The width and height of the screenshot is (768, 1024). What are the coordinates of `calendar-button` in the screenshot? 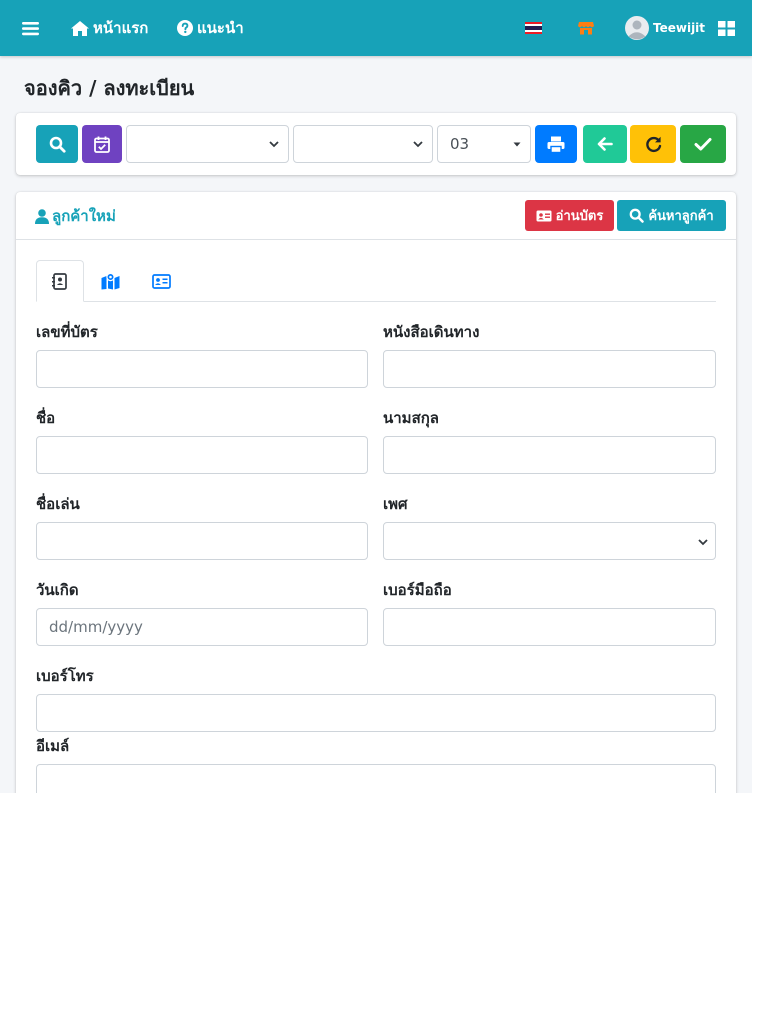 It's located at (102, 144).